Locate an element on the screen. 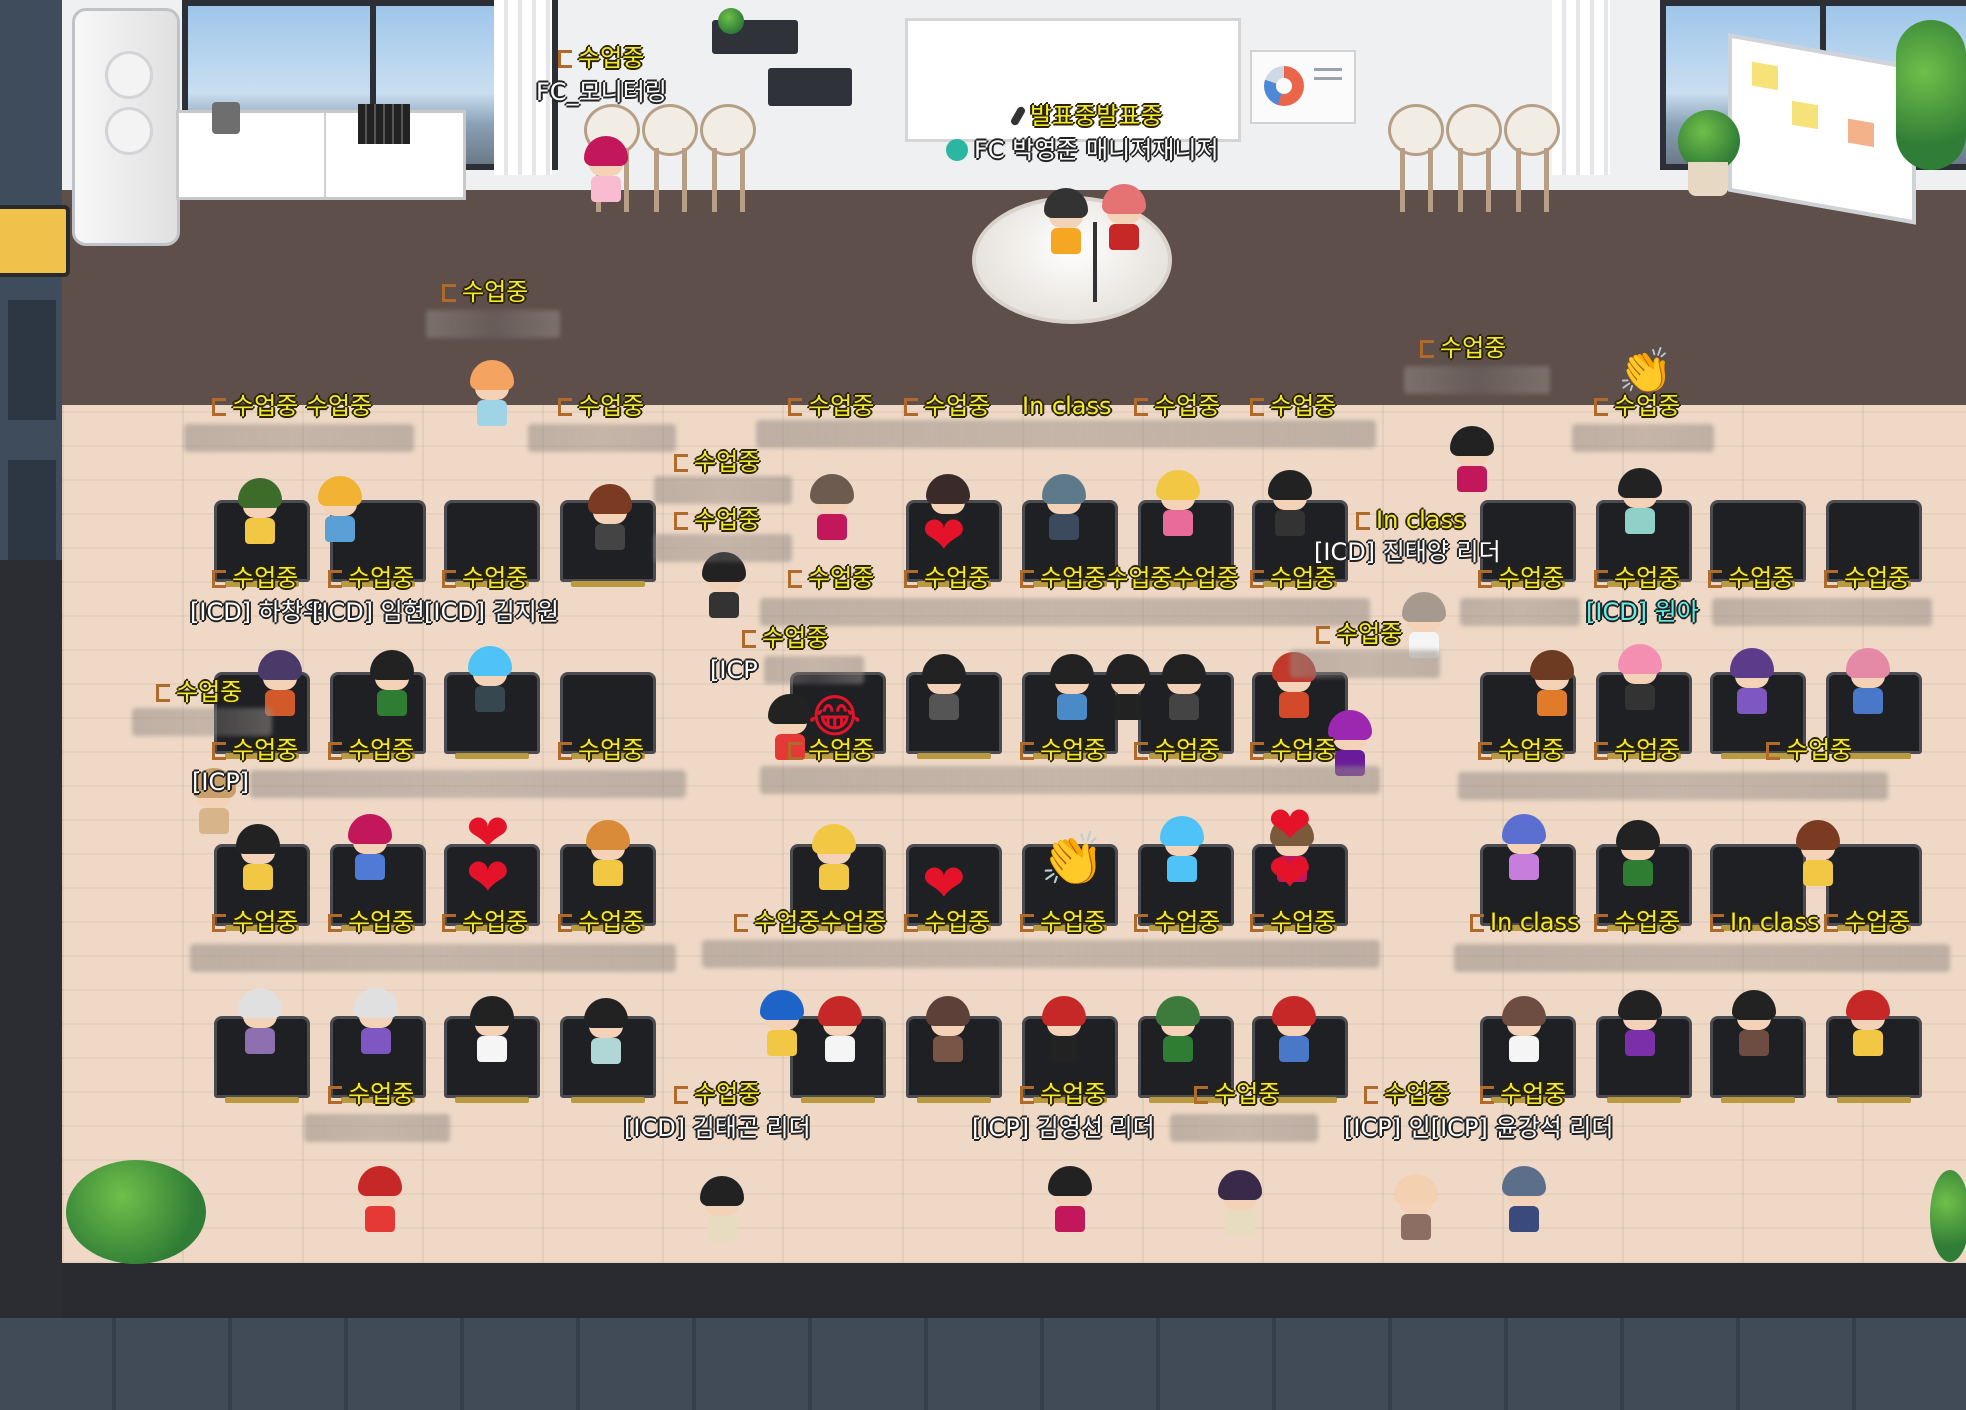 This screenshot has width=1966, height=1410. chair-icon is located at coordinates (1427, 349).